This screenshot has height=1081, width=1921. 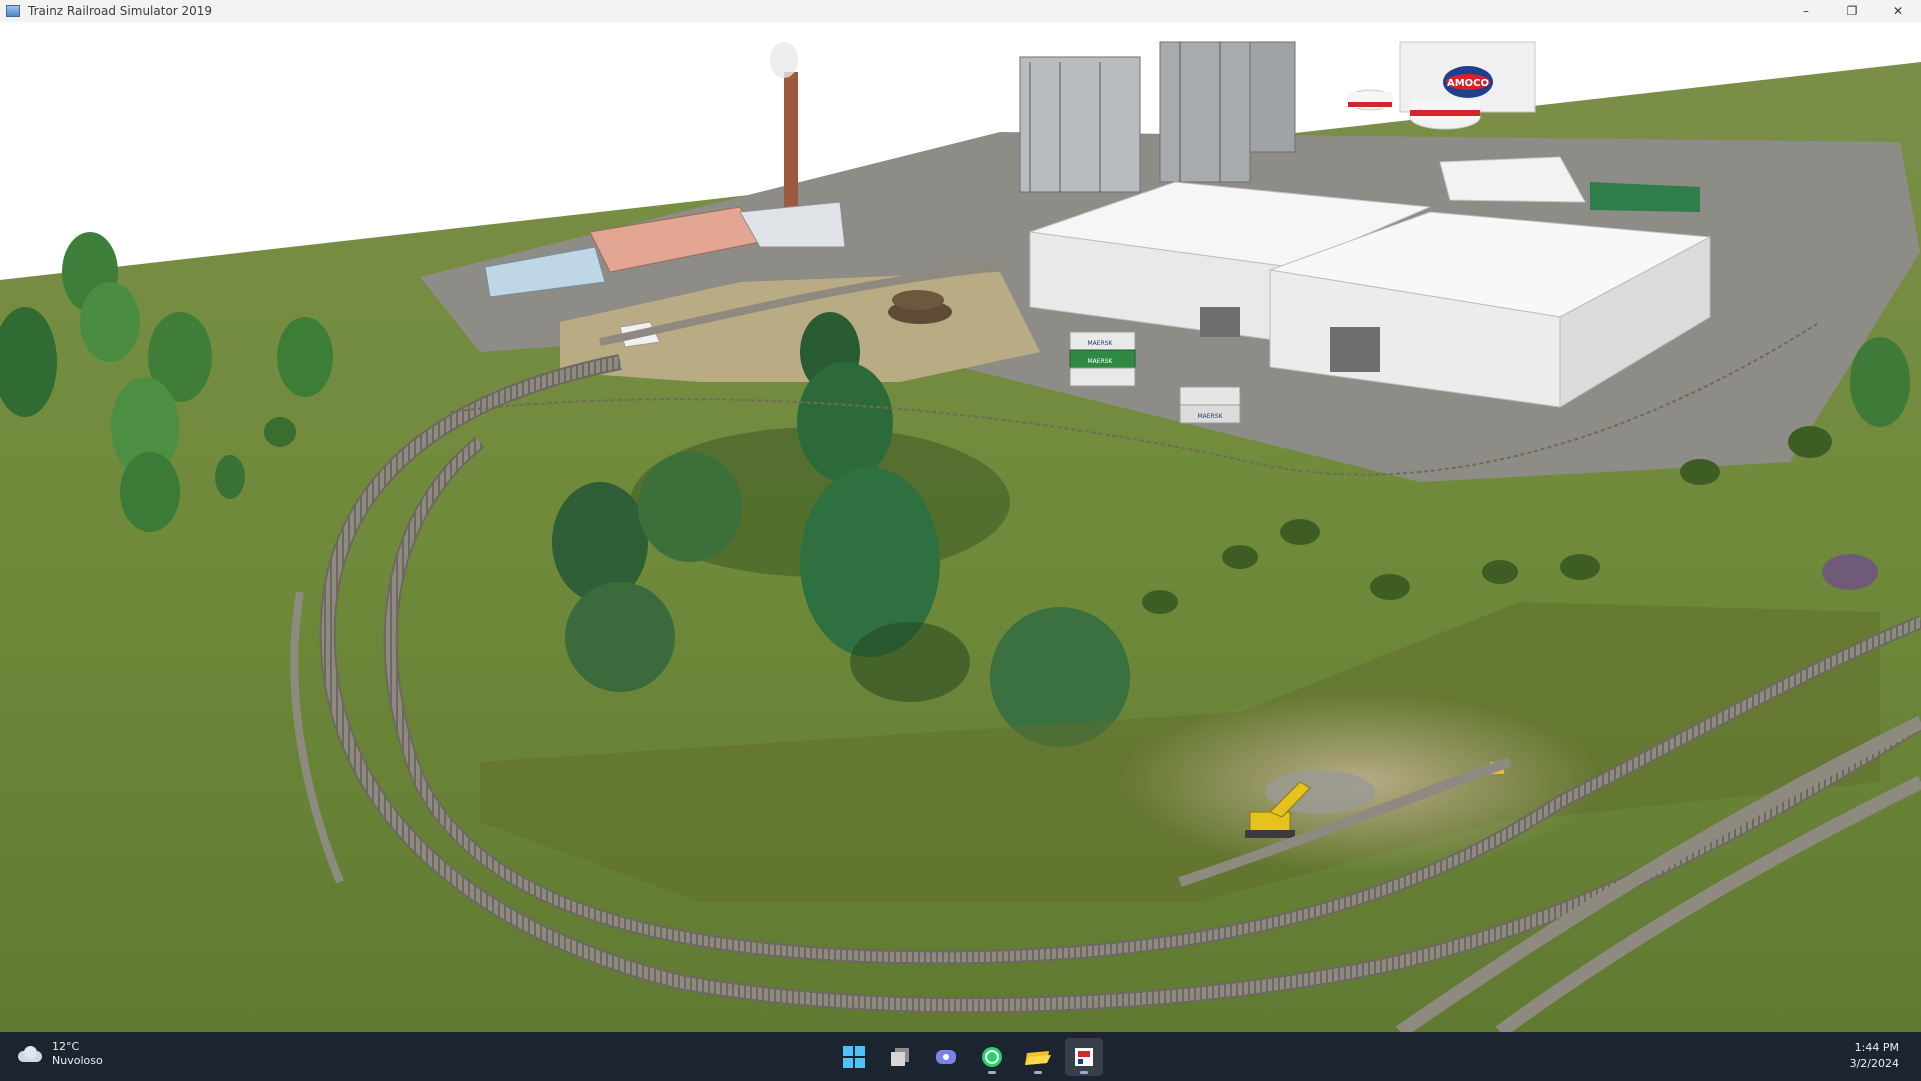 I want to click on task-view-icon, so click(x=900, y=1057).